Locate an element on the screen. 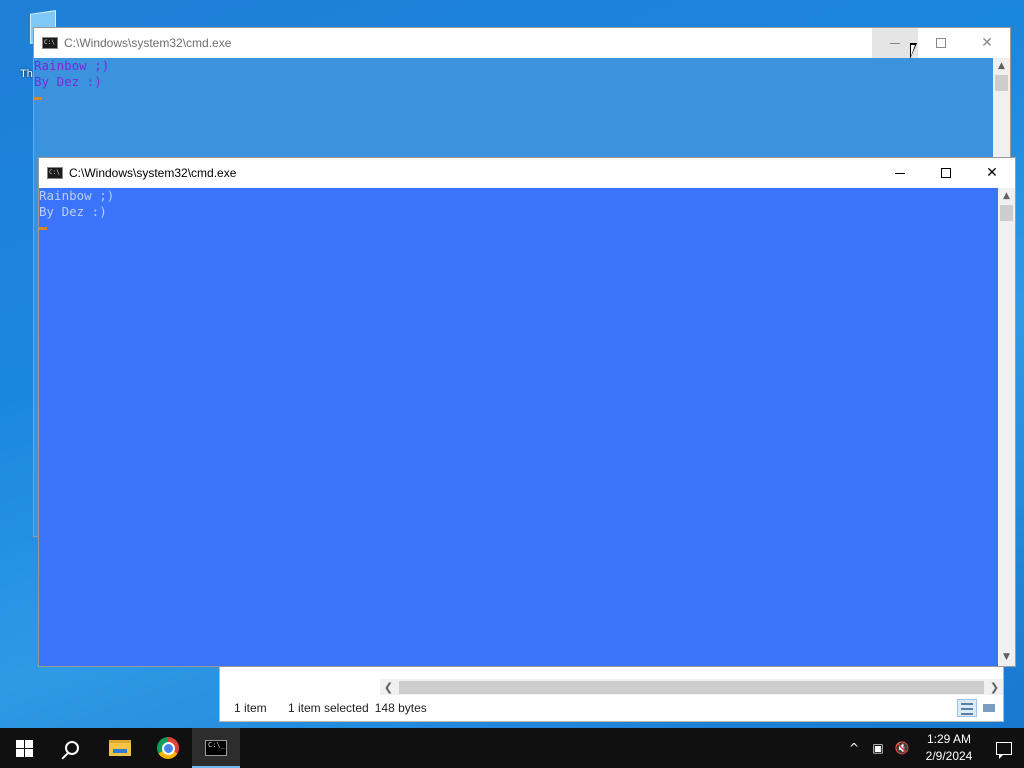 The image size is (1024, 768). scroll-right-icon: ❯ is located at coordinates (994, 687).